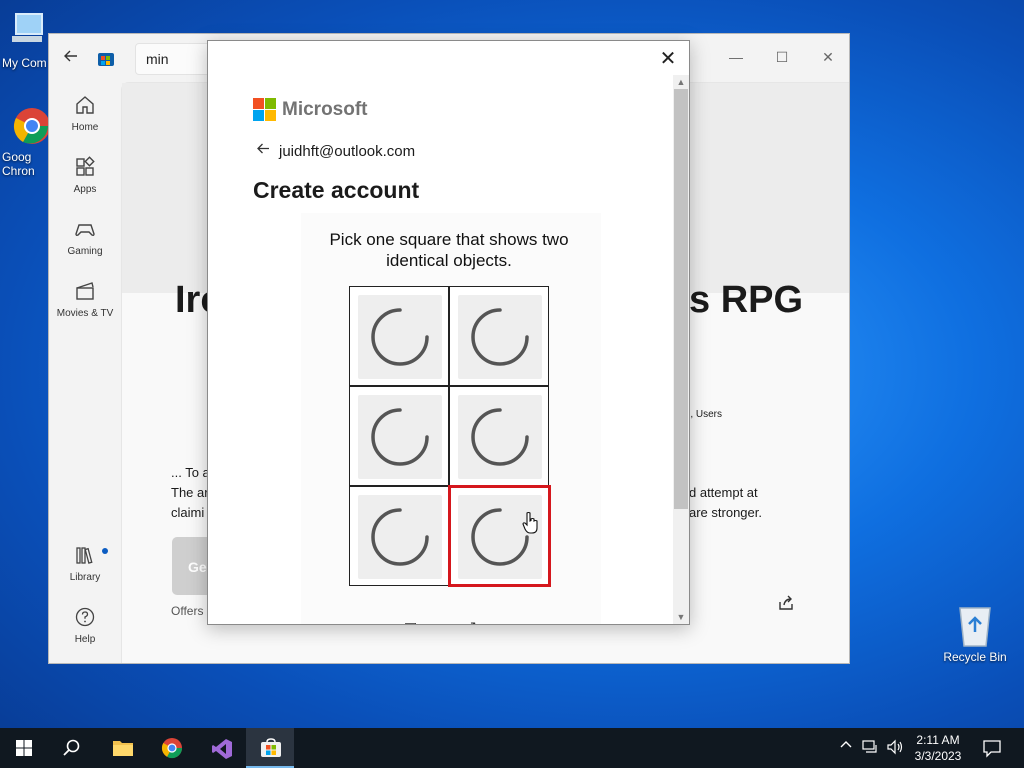  I want to click on nav-label: Library, so click(85, 577).